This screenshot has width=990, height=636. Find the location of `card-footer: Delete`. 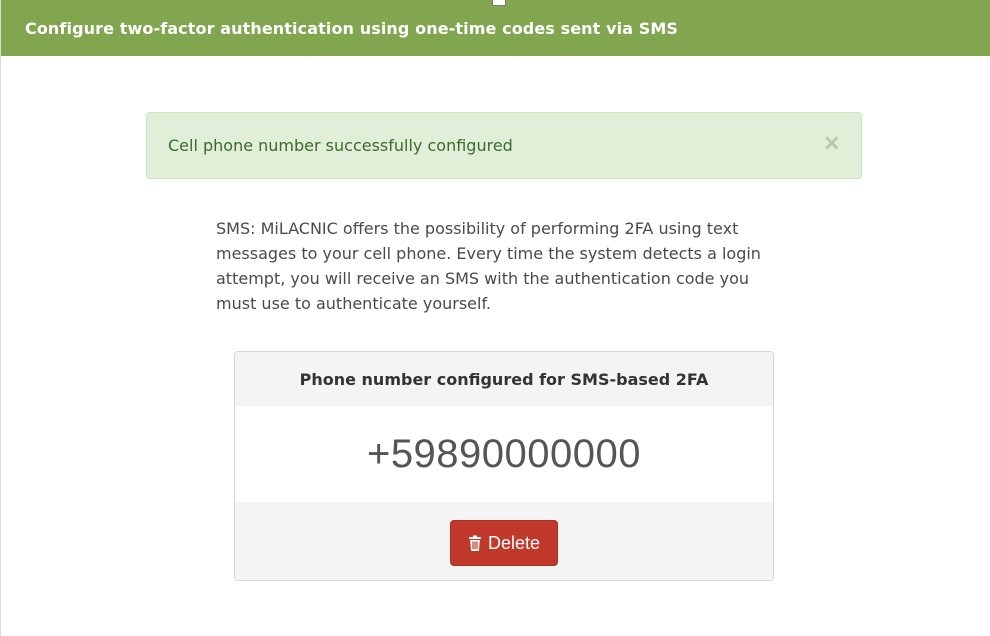

card-footer: Delete is located at coordinates (504, 541).